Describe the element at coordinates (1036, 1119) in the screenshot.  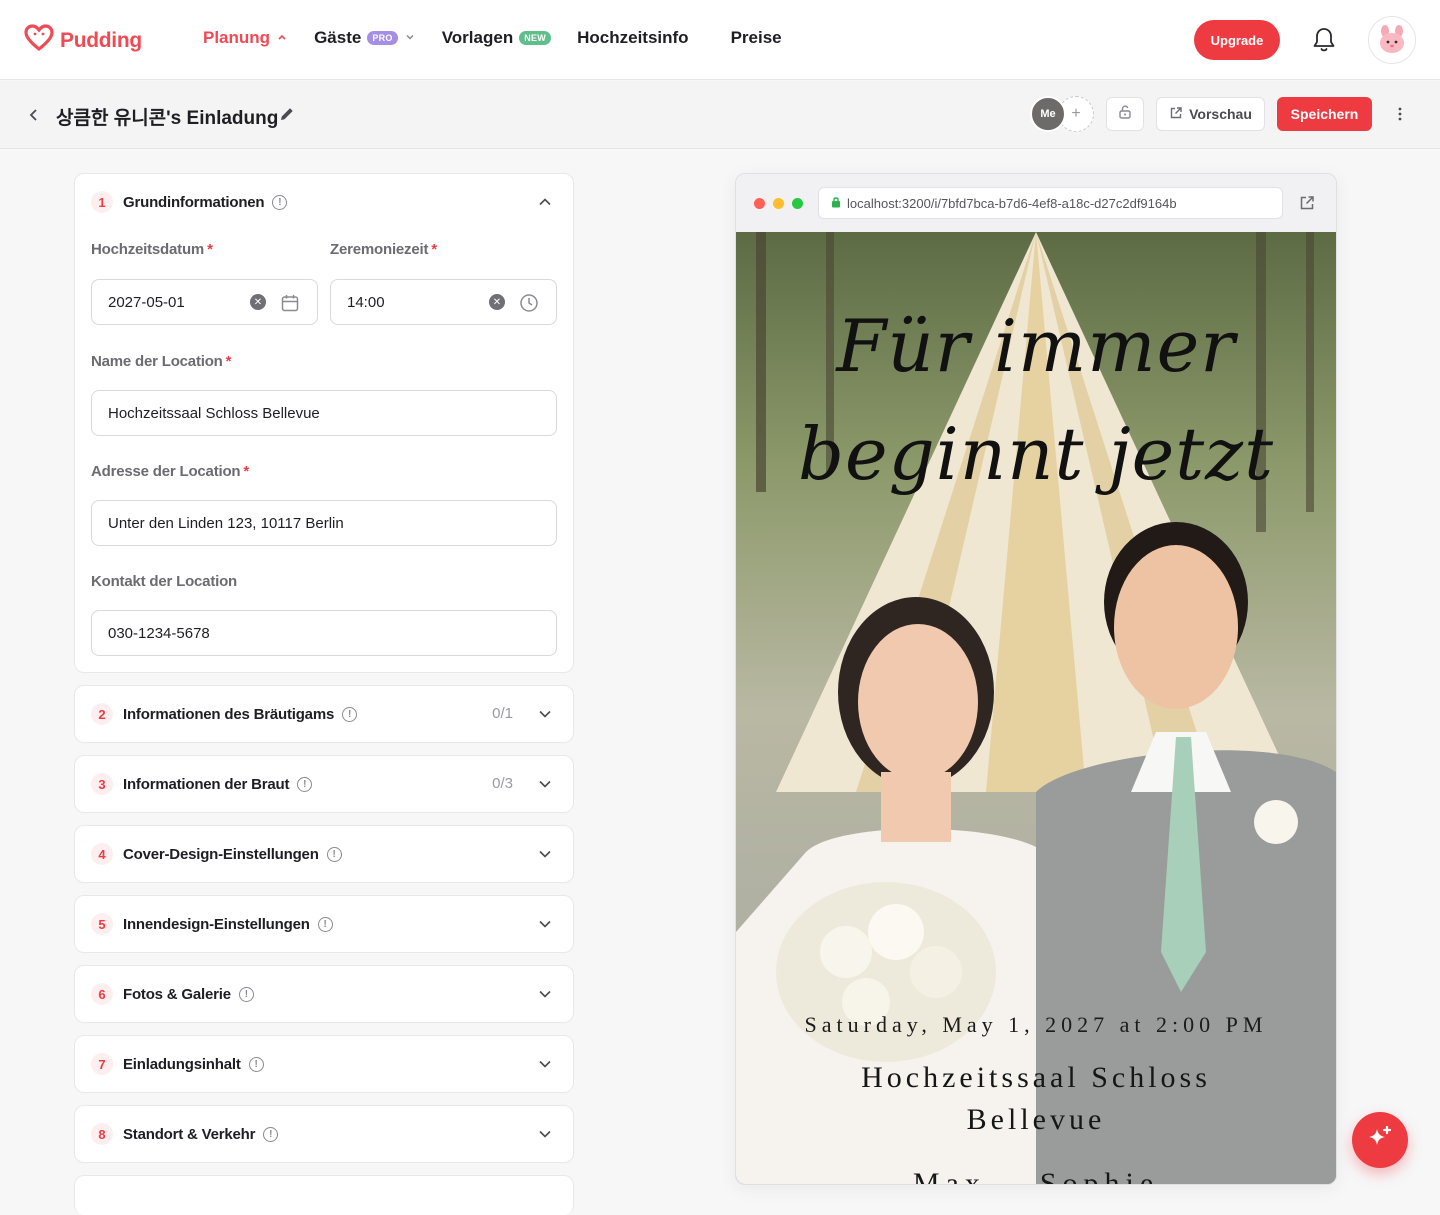
I see `venue-line-2: Bellevue` at that location.